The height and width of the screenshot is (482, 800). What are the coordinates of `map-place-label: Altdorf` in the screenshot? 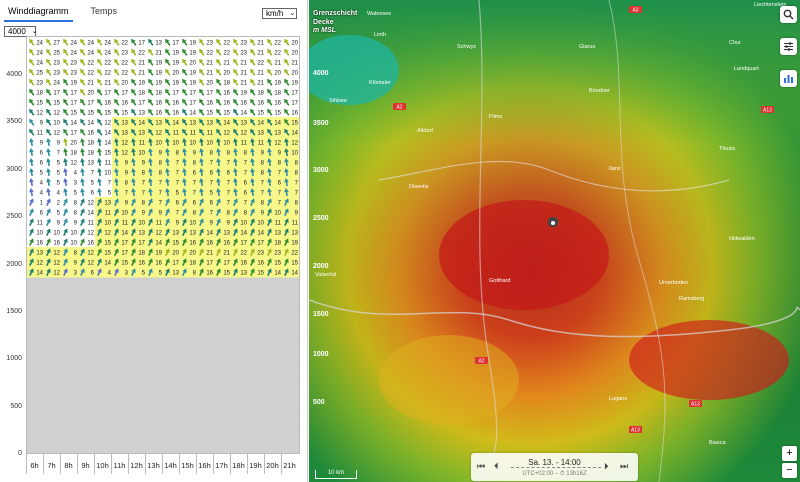 It's located at (425, 131).